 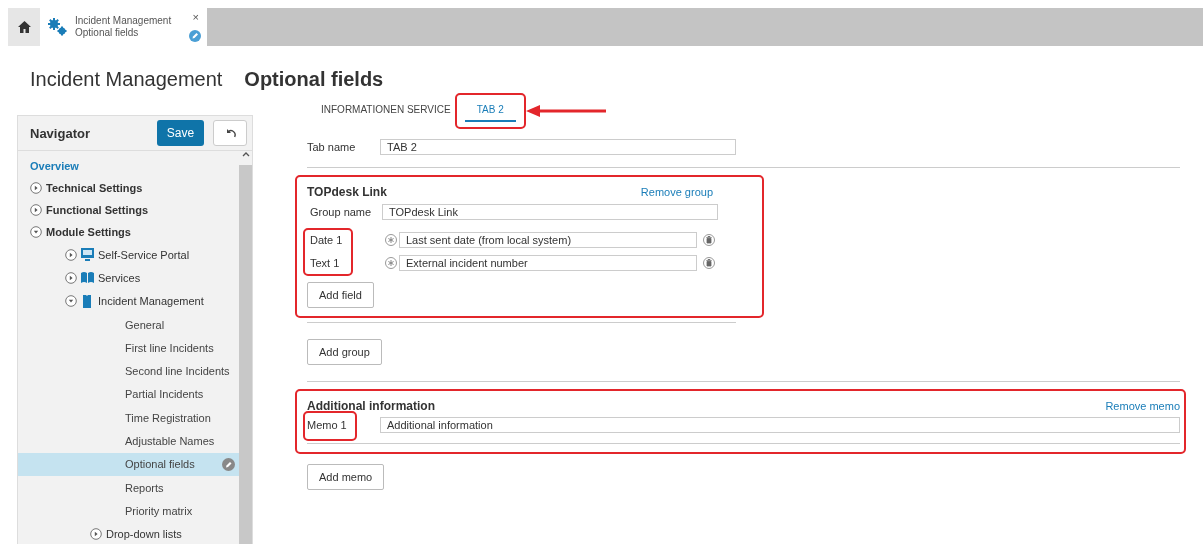 I want to click on tree-item: Functional Settings, so click(x=128, y=210).